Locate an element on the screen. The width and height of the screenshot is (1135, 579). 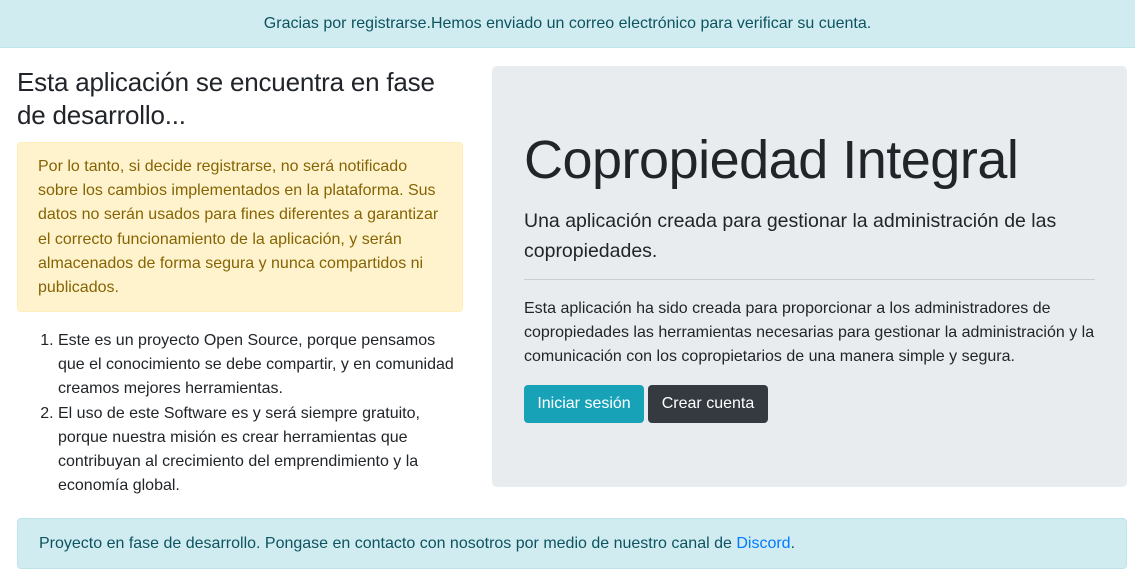
contact-suffix: . is located at coordinates (793, 543).